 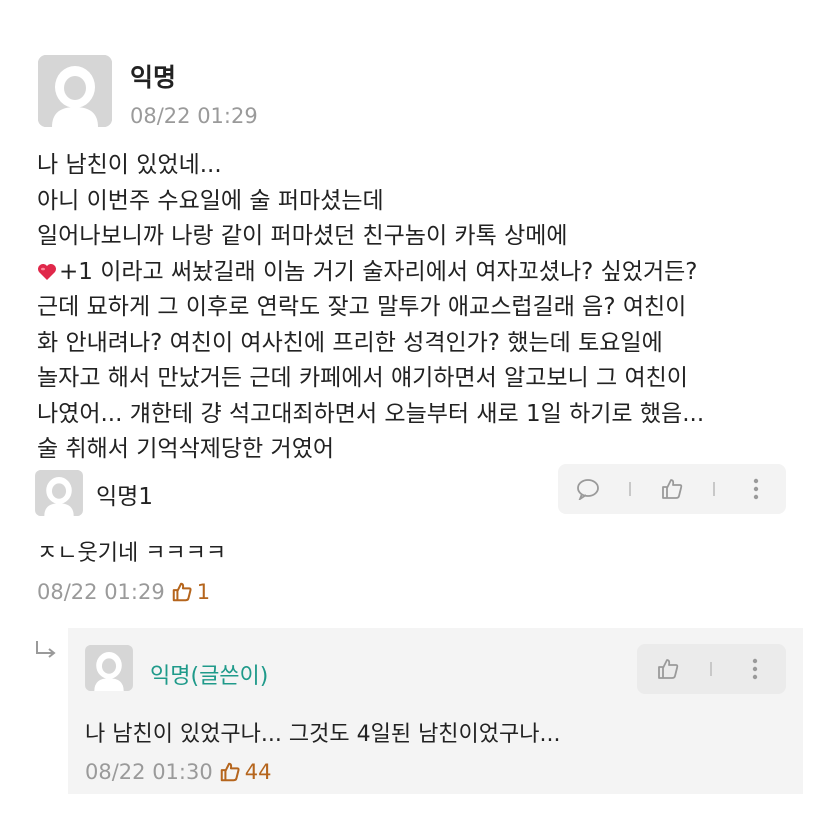 I want to click on post-line: 놀자고 해서 만났거든 근데 카페에서 얘기하면서 알고보니 그 여친이, so click(x=362, y=378).